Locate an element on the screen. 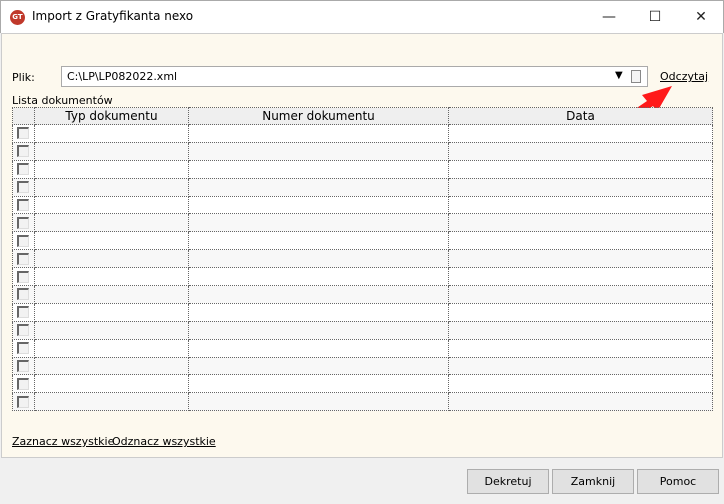  app-icon: GT is located at coordinates (17, 17).